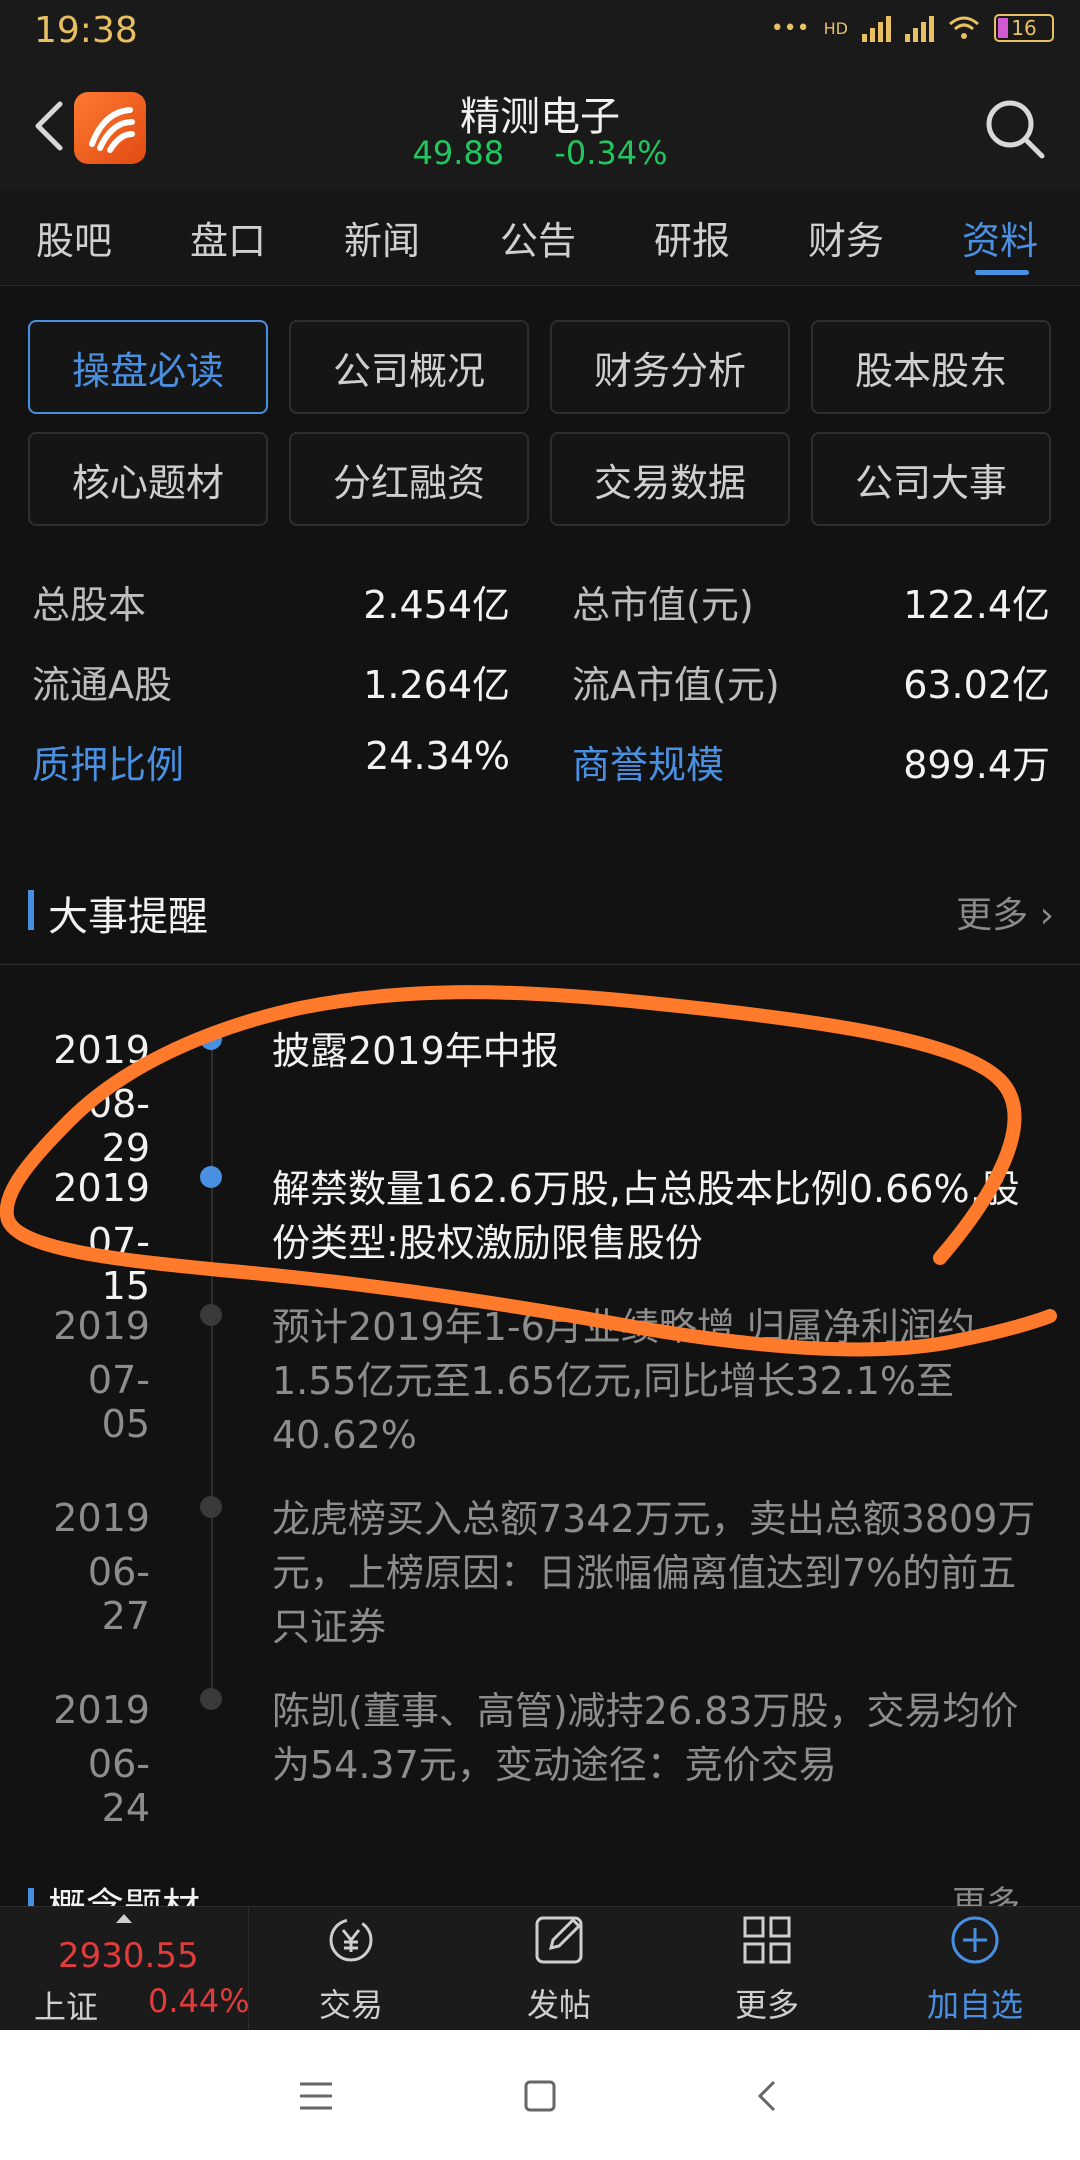 This screenshot has width=1080, height=2160. I want to click on btn-dividends-financing: 分红融资, so click(409, 479).